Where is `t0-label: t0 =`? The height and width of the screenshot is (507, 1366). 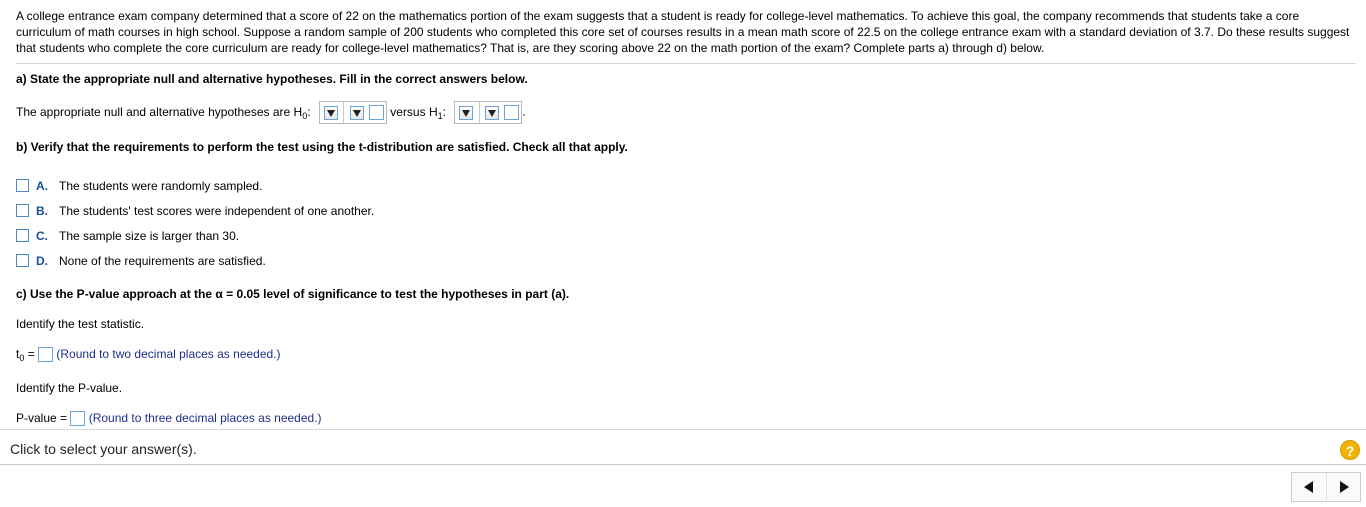 t0-label: t0 = is located at coordinates (25, 355).